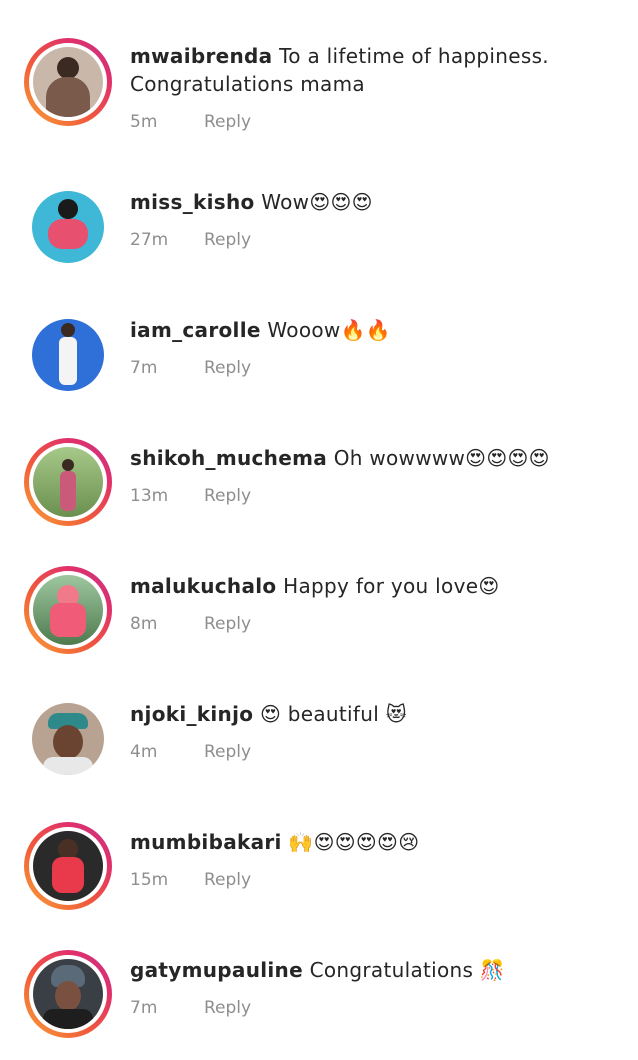 This screenshot has height=1060, width=638. What do you see at coordinates (441, 458) in the screenshot?
I see `comment-text: Oh wowwww😍😍😍😍` at bounding box center [441, 458].